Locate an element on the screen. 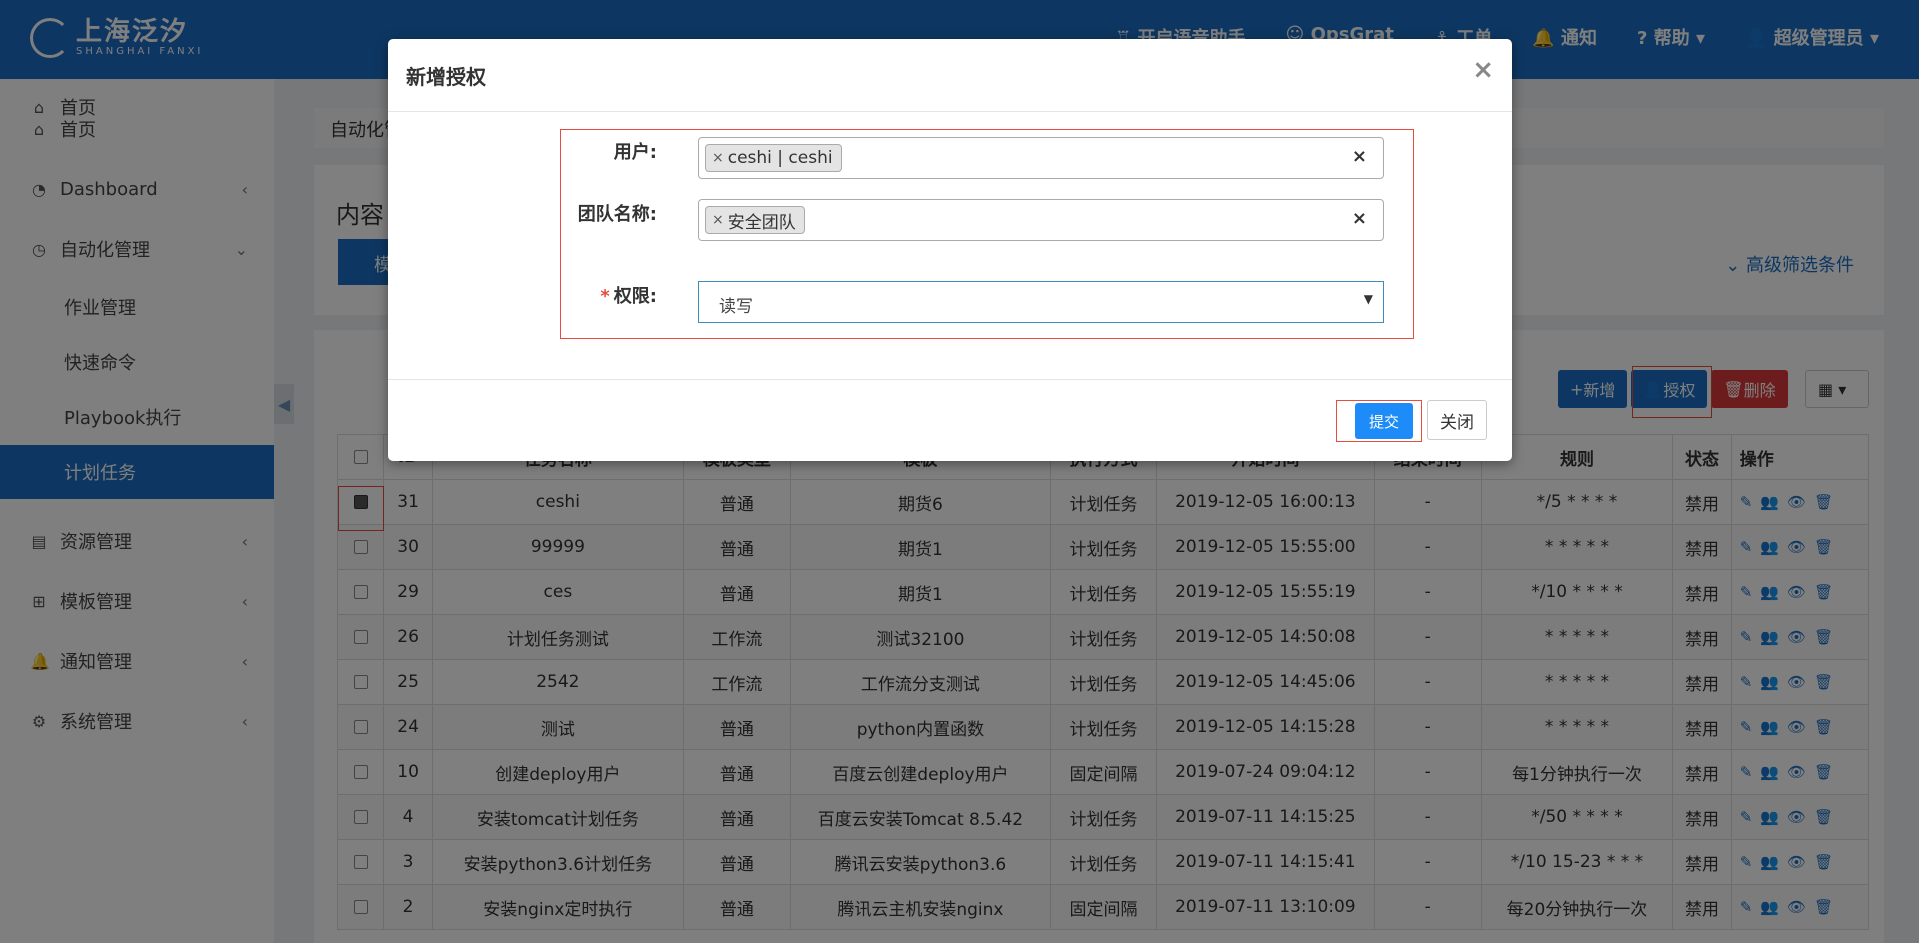 The height and width of the screenshot is (943, 1919). team-tag: × 安全团队 is located at coordinates (755, 220).